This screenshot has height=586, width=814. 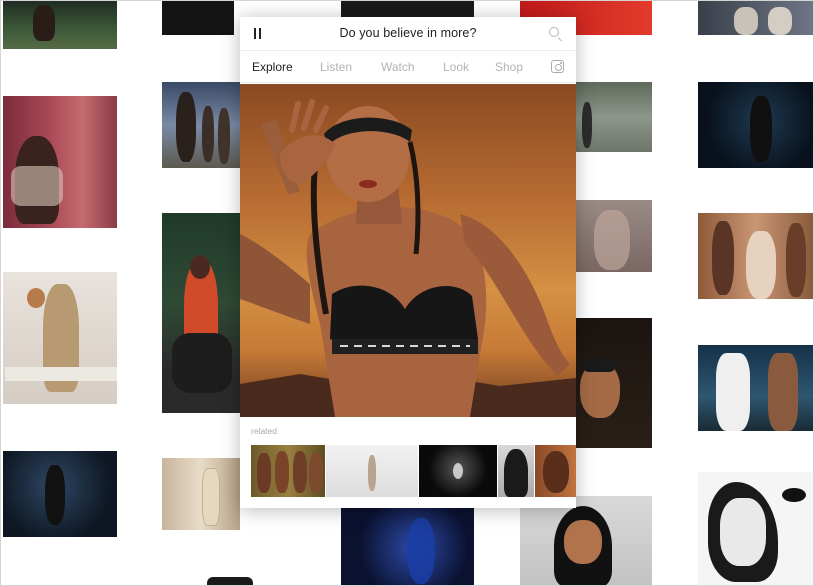 I want to click on panel-title: Do you believe in more?, so click(x=408, y=33).